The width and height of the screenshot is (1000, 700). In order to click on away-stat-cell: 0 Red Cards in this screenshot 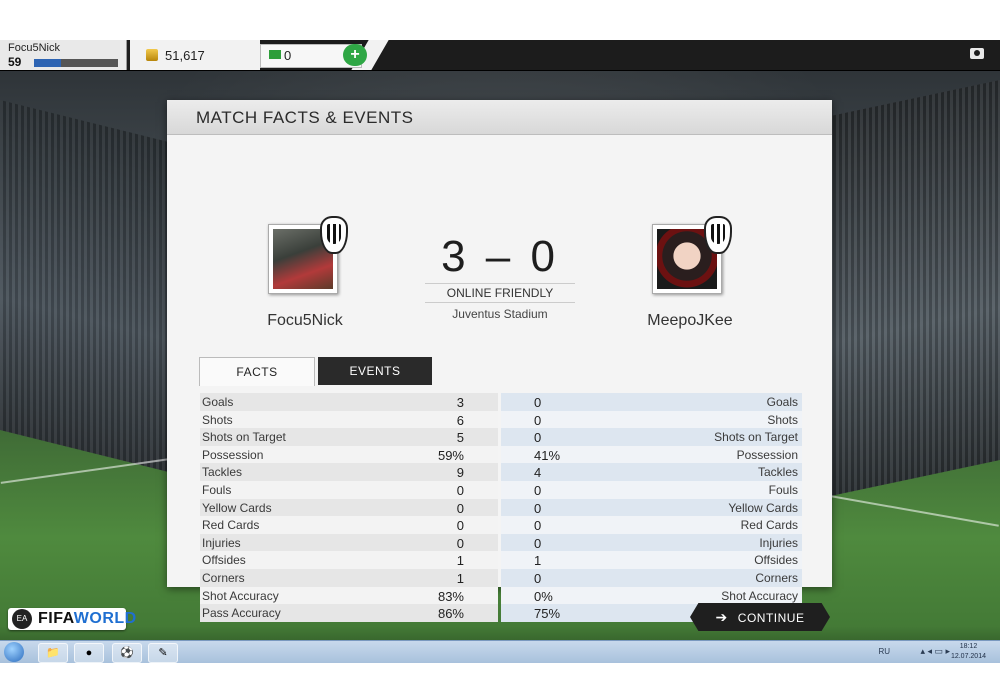, I will do `click(651, 525)`.